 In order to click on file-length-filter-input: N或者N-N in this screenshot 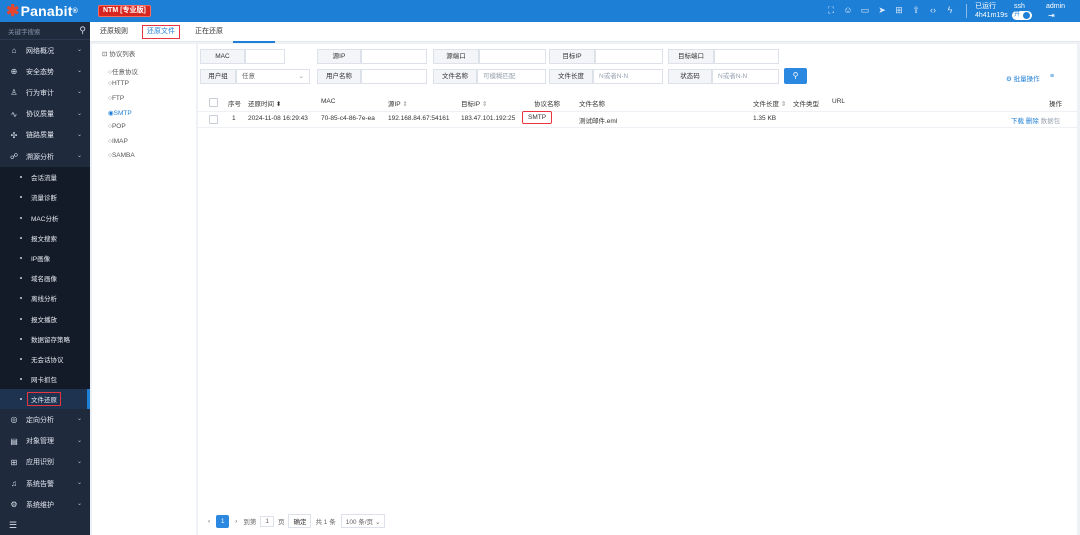, I will do `click(628, 76)`.